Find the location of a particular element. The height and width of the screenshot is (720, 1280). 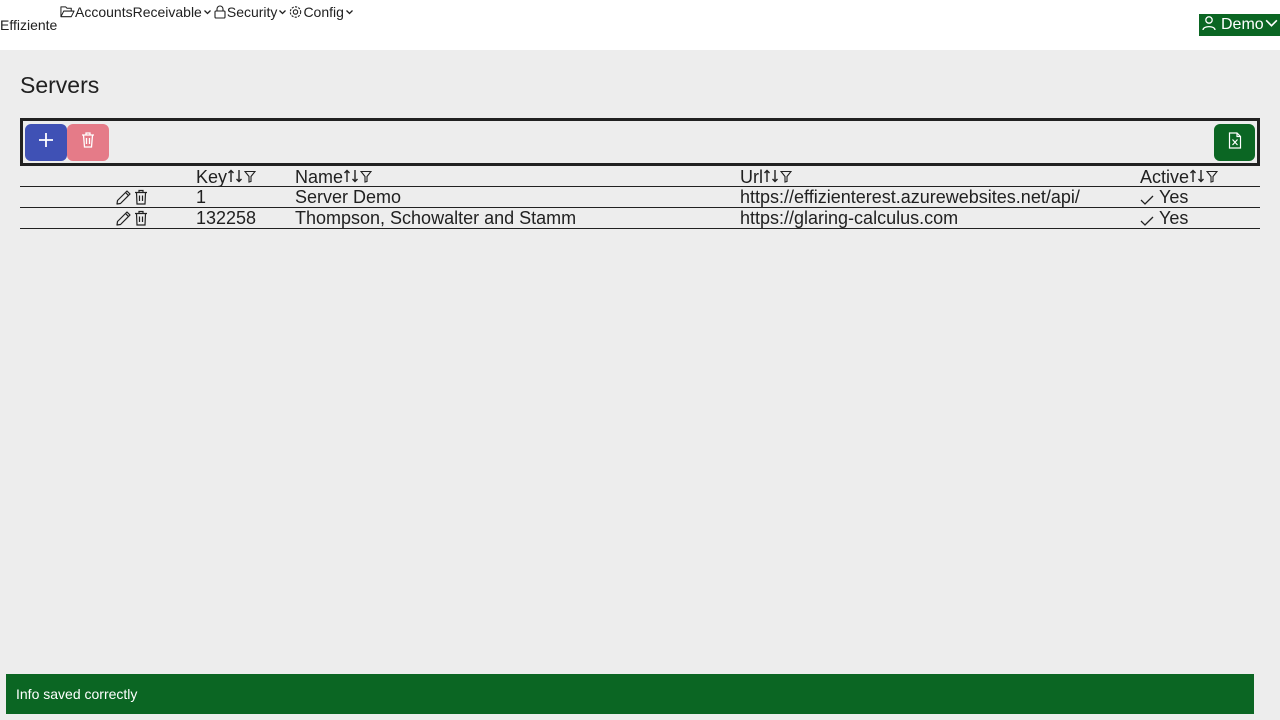

folder-icon is located at coordinates (67, 12).